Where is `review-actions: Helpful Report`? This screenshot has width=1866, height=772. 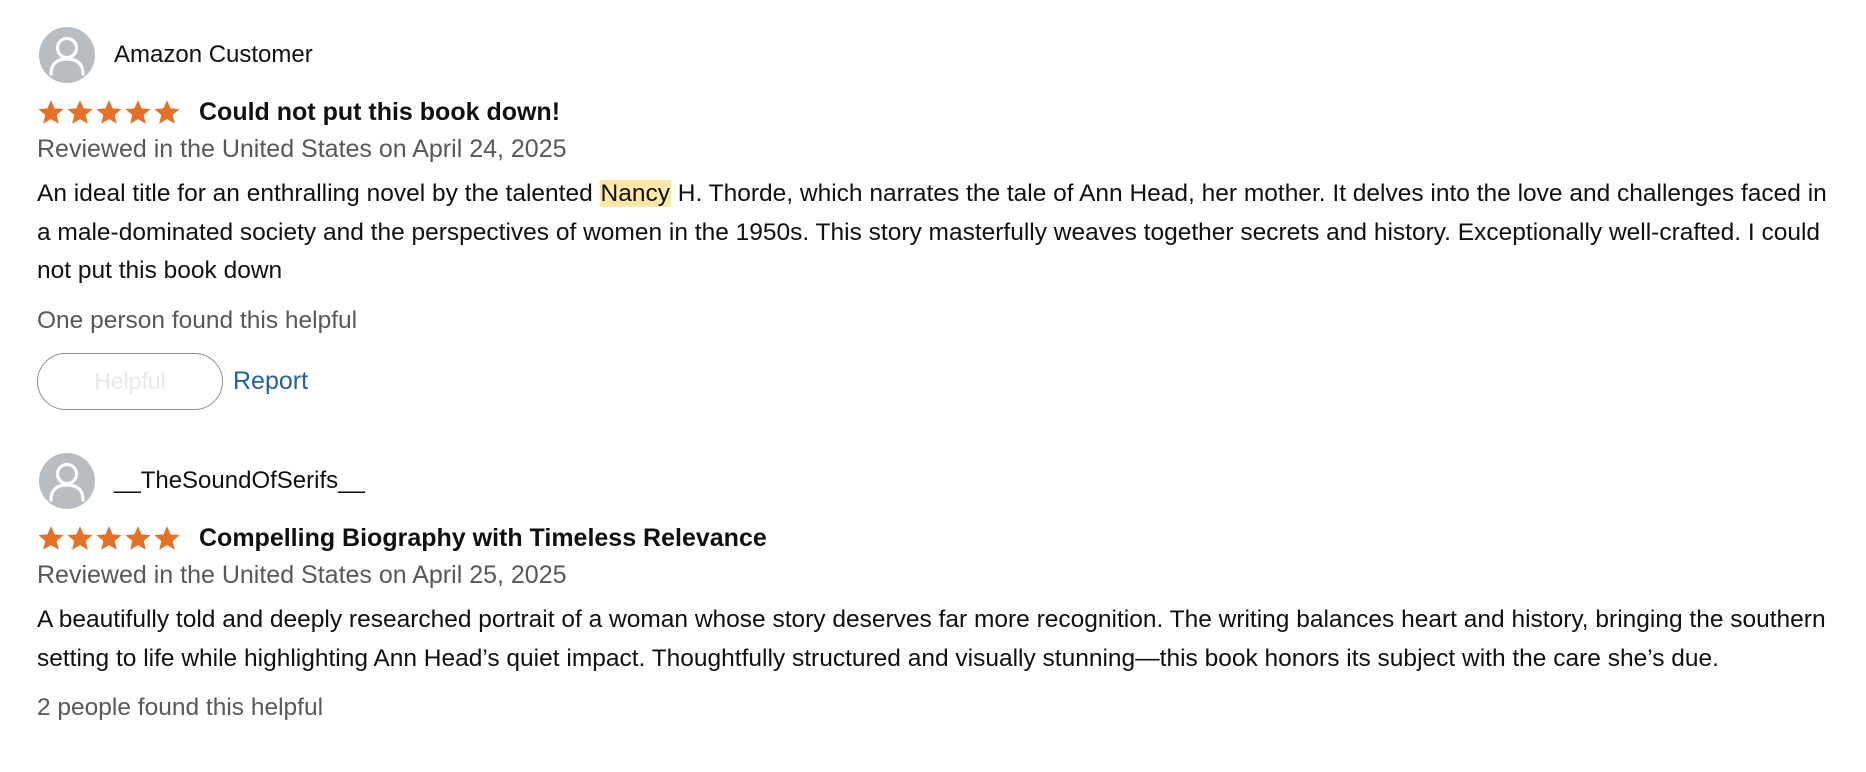
review-actions: Helpful Report is located at coordinates (937, 381).